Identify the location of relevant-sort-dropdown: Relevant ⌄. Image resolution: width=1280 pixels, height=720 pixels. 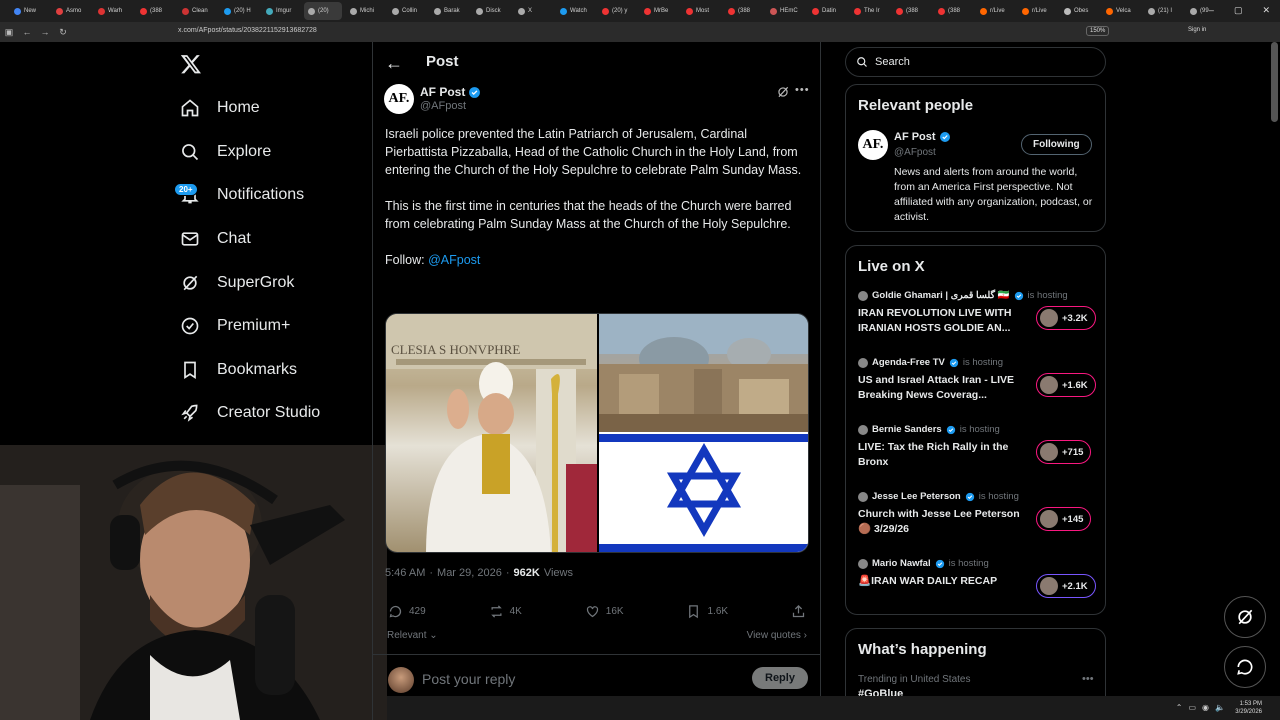
(412, 635).